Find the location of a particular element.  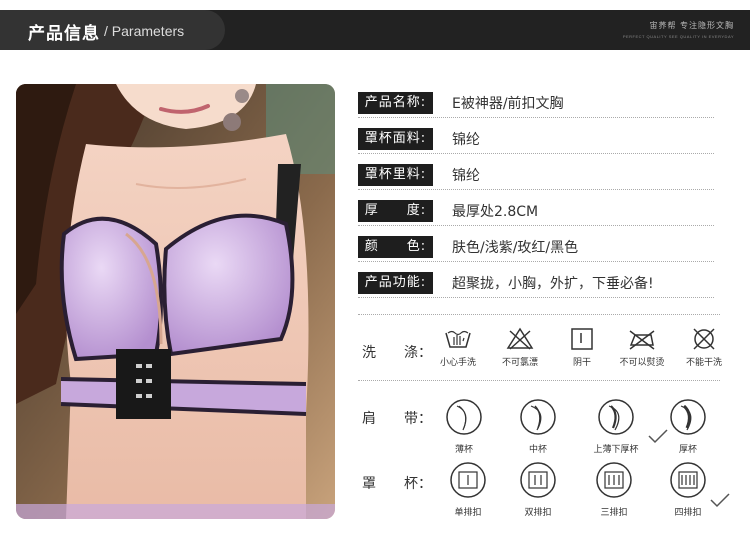

care-caption: 阴干 is located at coordinates (581, 363).